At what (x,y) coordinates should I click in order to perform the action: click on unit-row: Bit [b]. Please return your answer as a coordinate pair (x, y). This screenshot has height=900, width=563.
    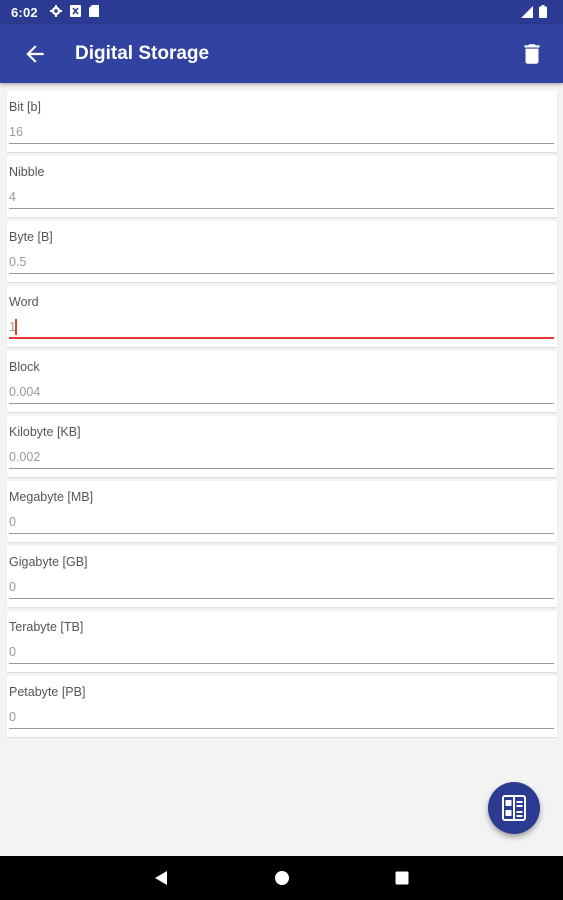
    Looking at the image, I should click on (282, 121).